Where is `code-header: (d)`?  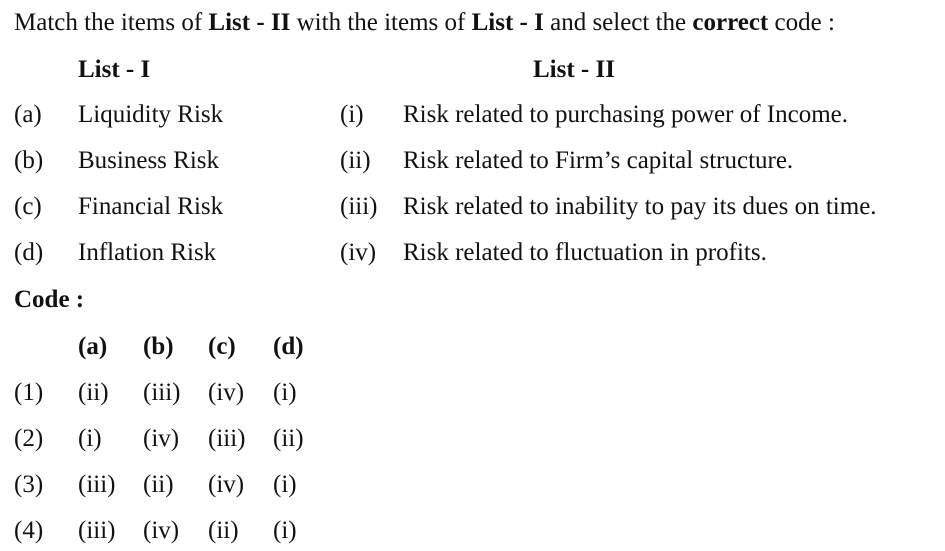
code-header: (d) is located at coordinates (288, 346).